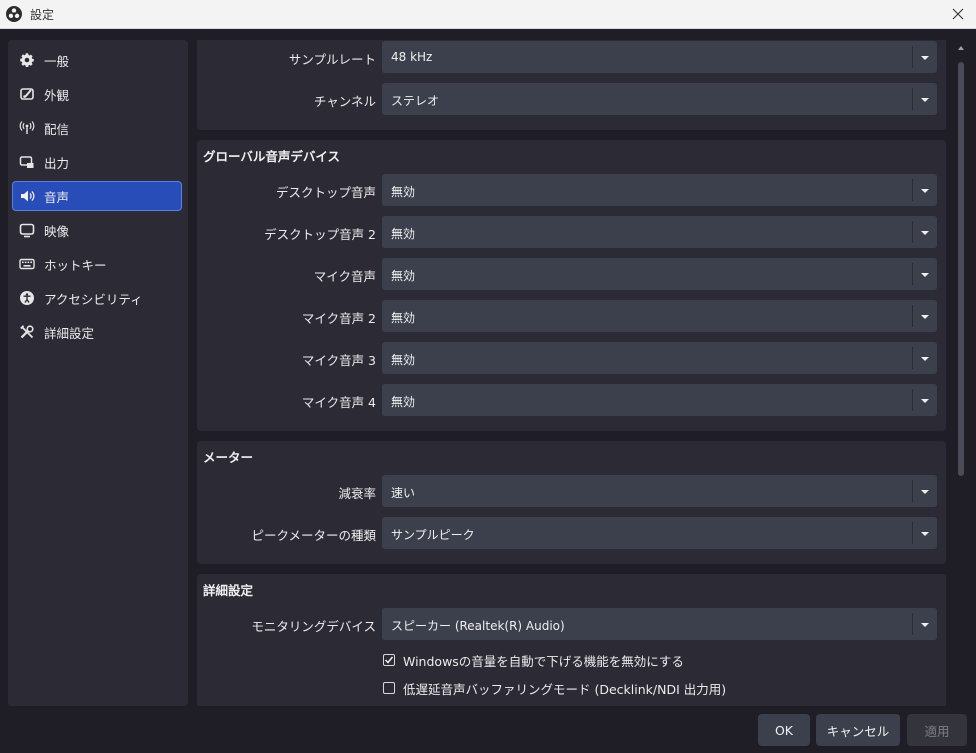 This screenshot has height=753, width=976. Describe the element at coordinates (659, 99) in the screenshot. I see `channels-dropdown: ステレオ` at that location.